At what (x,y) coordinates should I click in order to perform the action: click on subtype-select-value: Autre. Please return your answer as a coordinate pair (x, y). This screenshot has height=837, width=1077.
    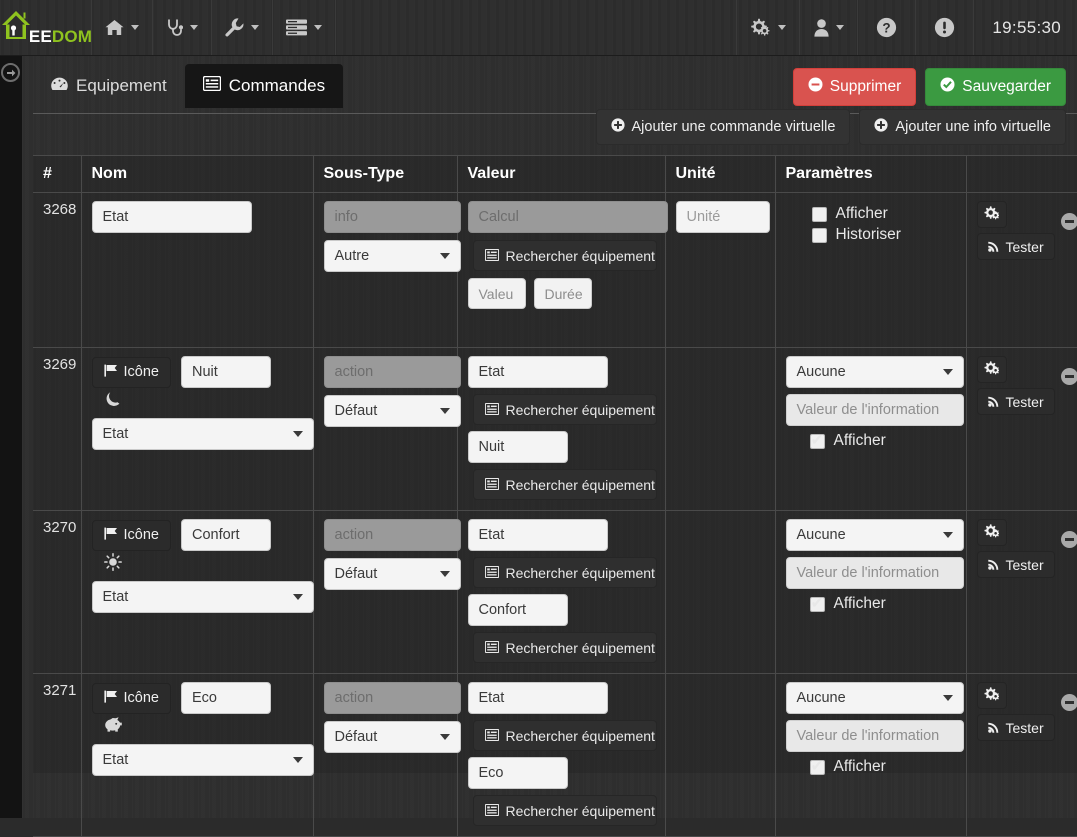
    Looking at the image, I should click on (352, 256).